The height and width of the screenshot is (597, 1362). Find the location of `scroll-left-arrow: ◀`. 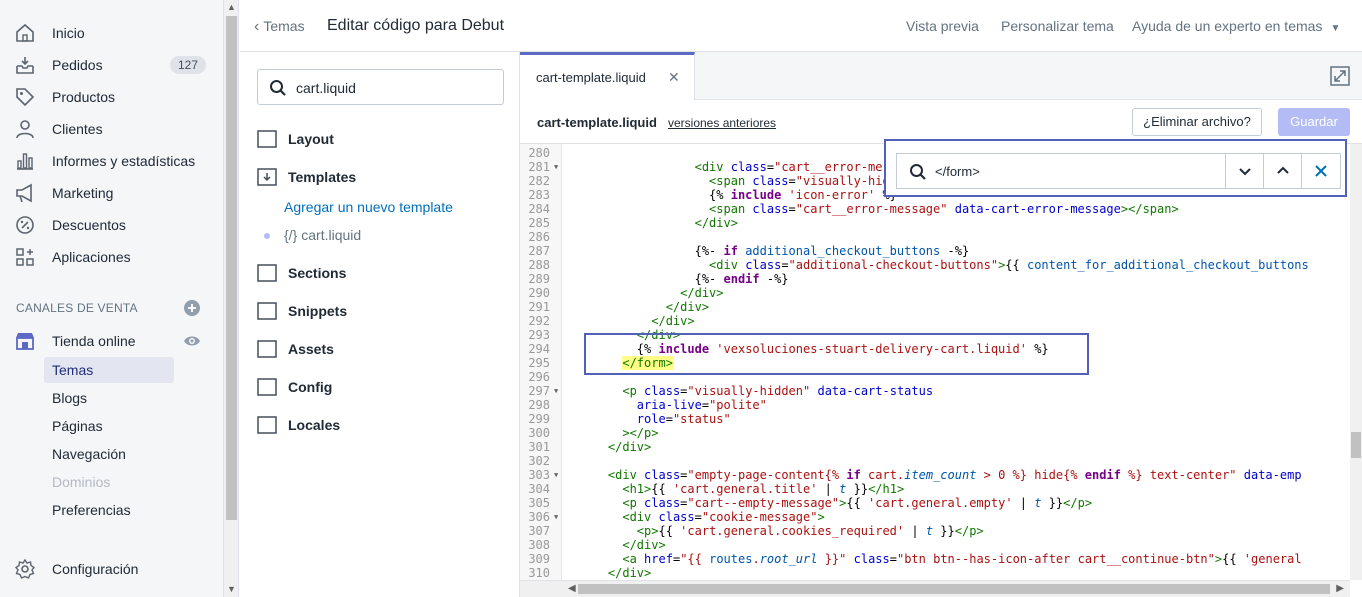

scroll-left-arrow: ◀ is located at coordinates (572, 588).